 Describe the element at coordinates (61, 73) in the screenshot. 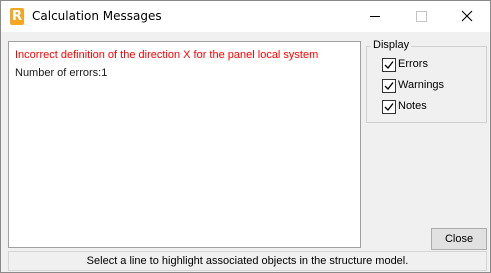

I see `message-line-error-count: Number of errors:1` at that location.